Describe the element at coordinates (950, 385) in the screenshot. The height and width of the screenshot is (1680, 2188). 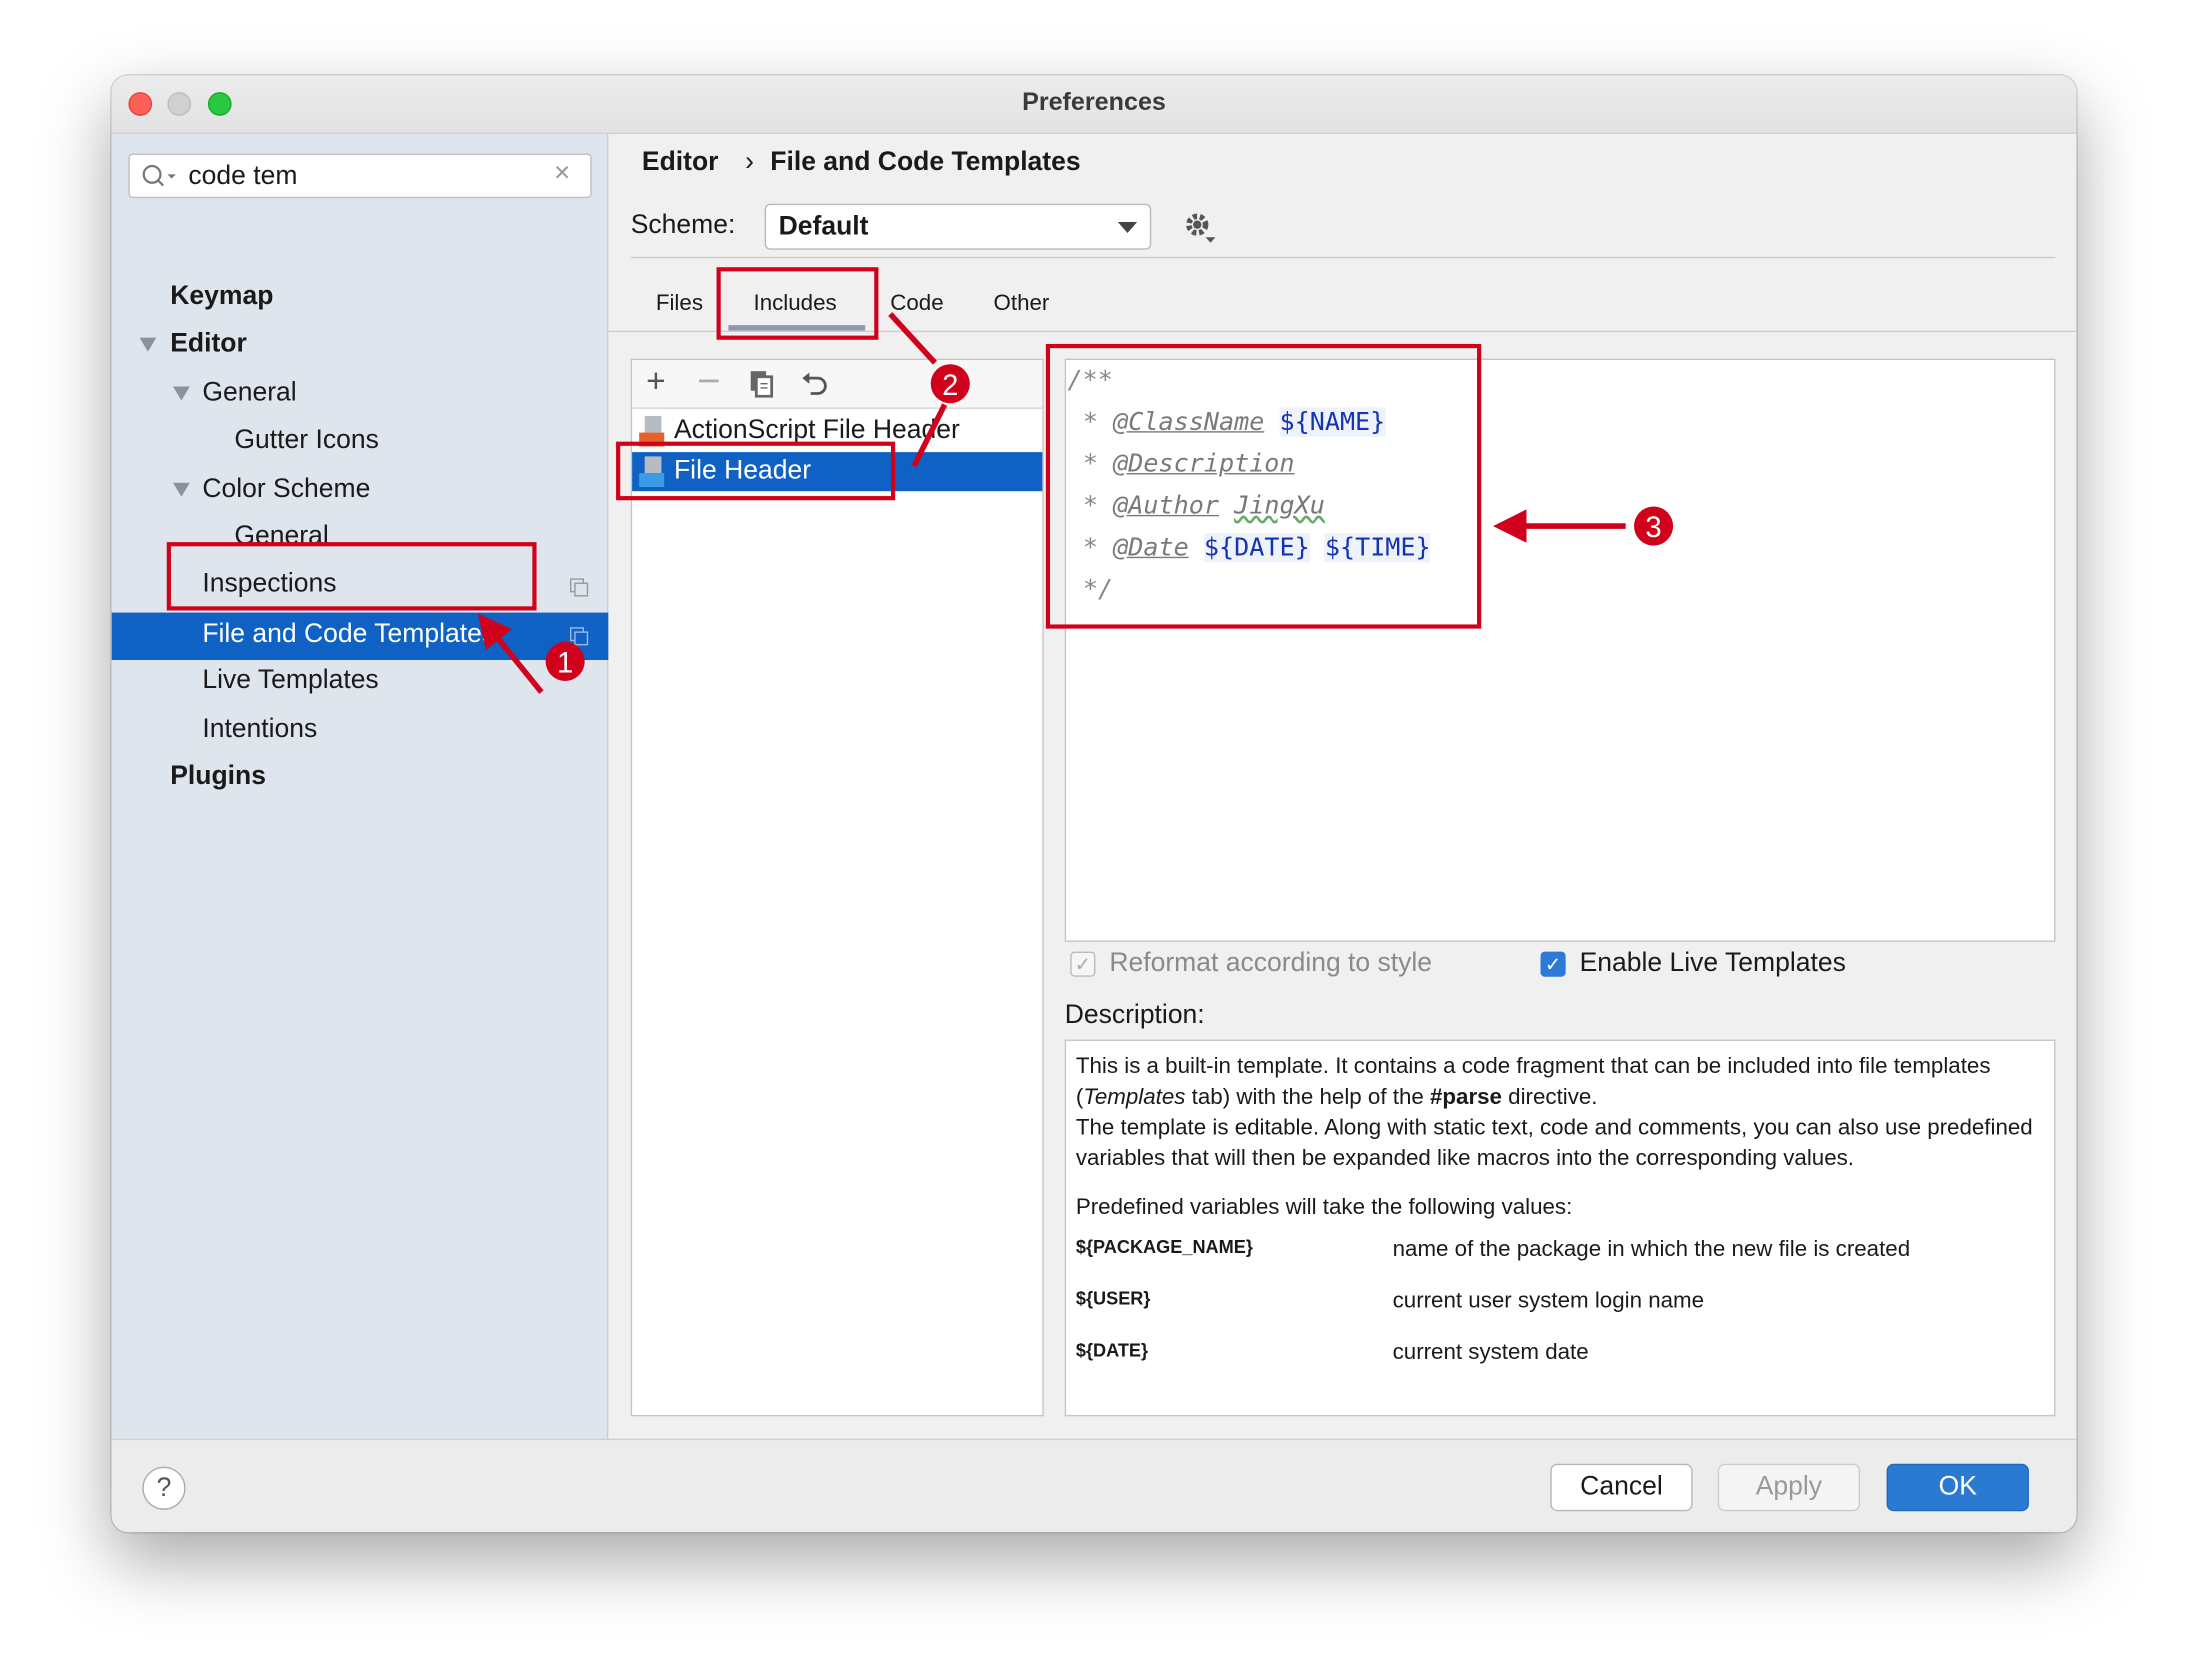
I see `annotation-number: 2` at that location.